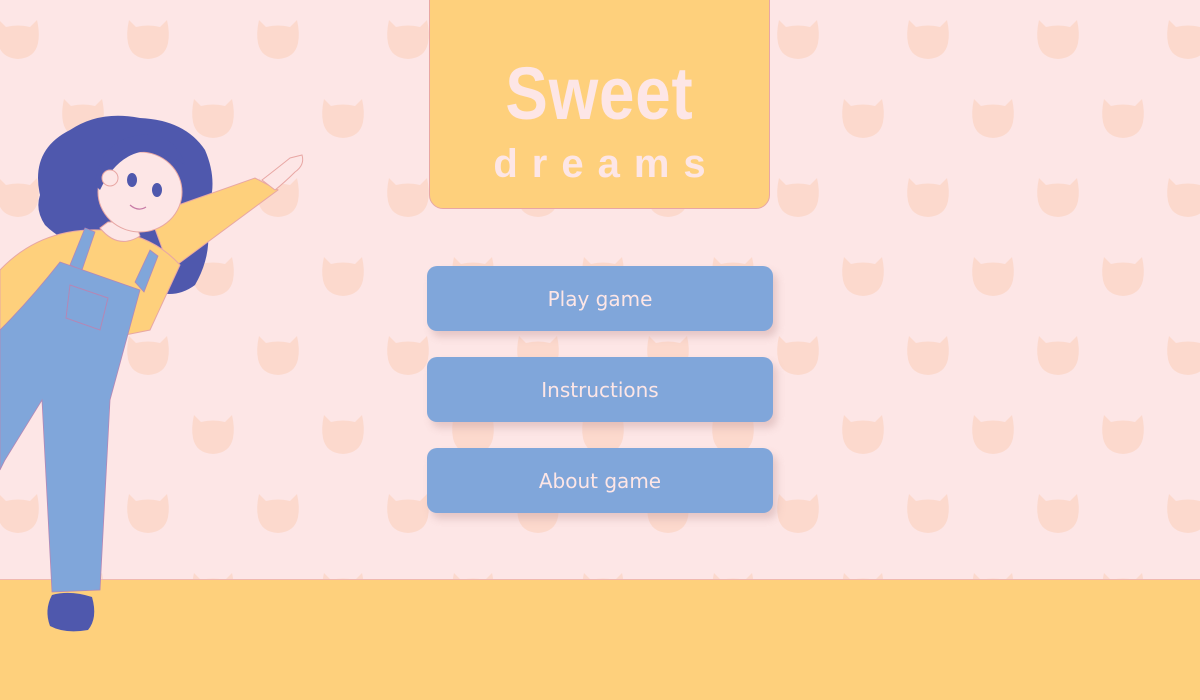 The height and width of the screenshot is (700, 1200). What do you see at coordinates (599, 93) in the screenshot?
I see `game-title: Sweet` at bounding box center [599, 93].